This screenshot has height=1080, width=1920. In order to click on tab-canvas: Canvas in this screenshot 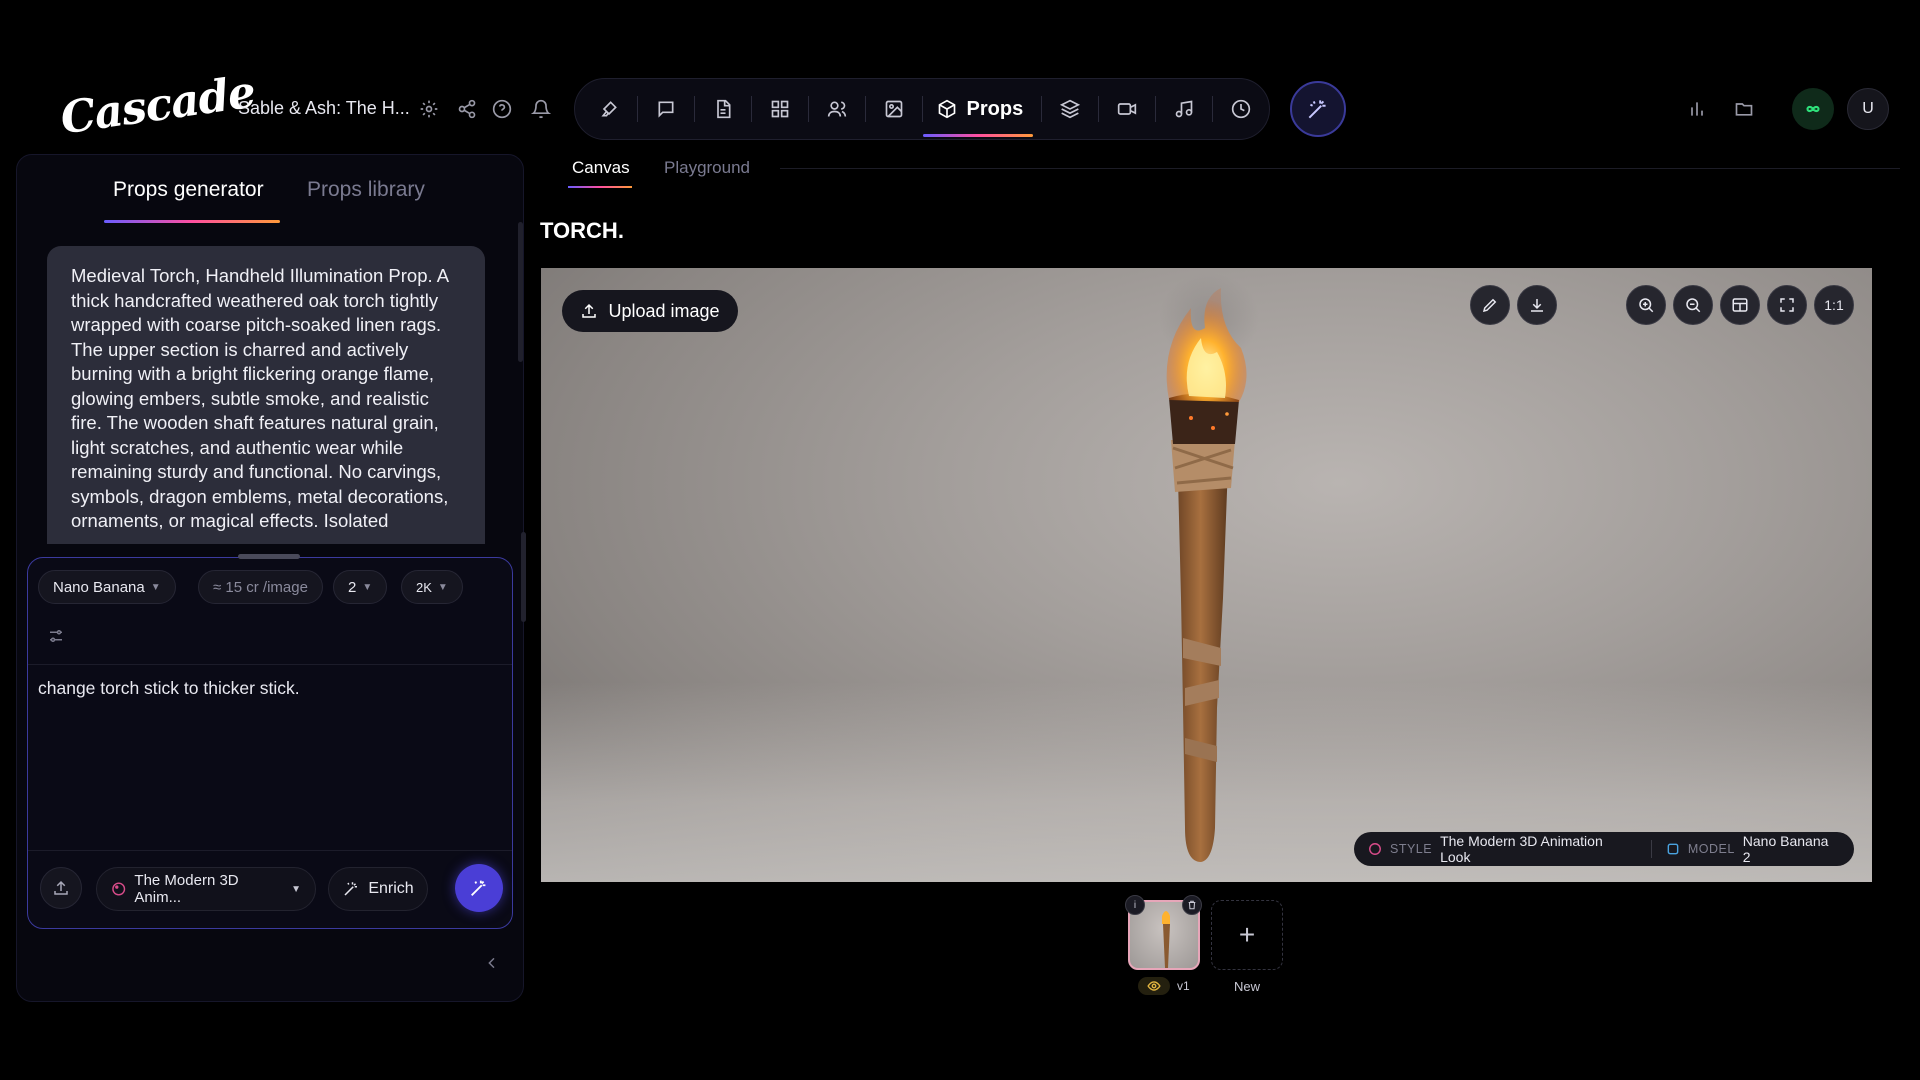, I will do `click(601, 168)`.